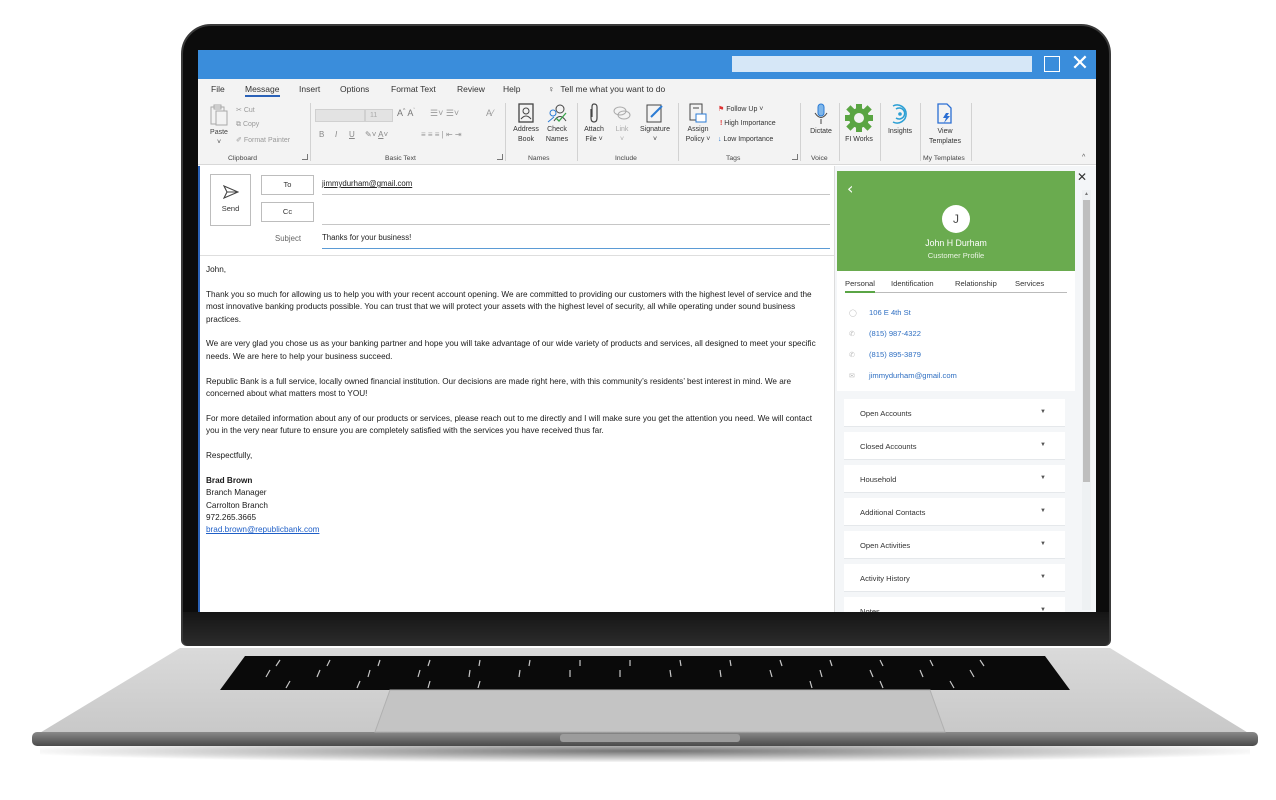  What do you see at coordinates (745, 109) in the screenshot?
I see `follow-up-label: Follow Up ˅` at bounding box center [745, 109].